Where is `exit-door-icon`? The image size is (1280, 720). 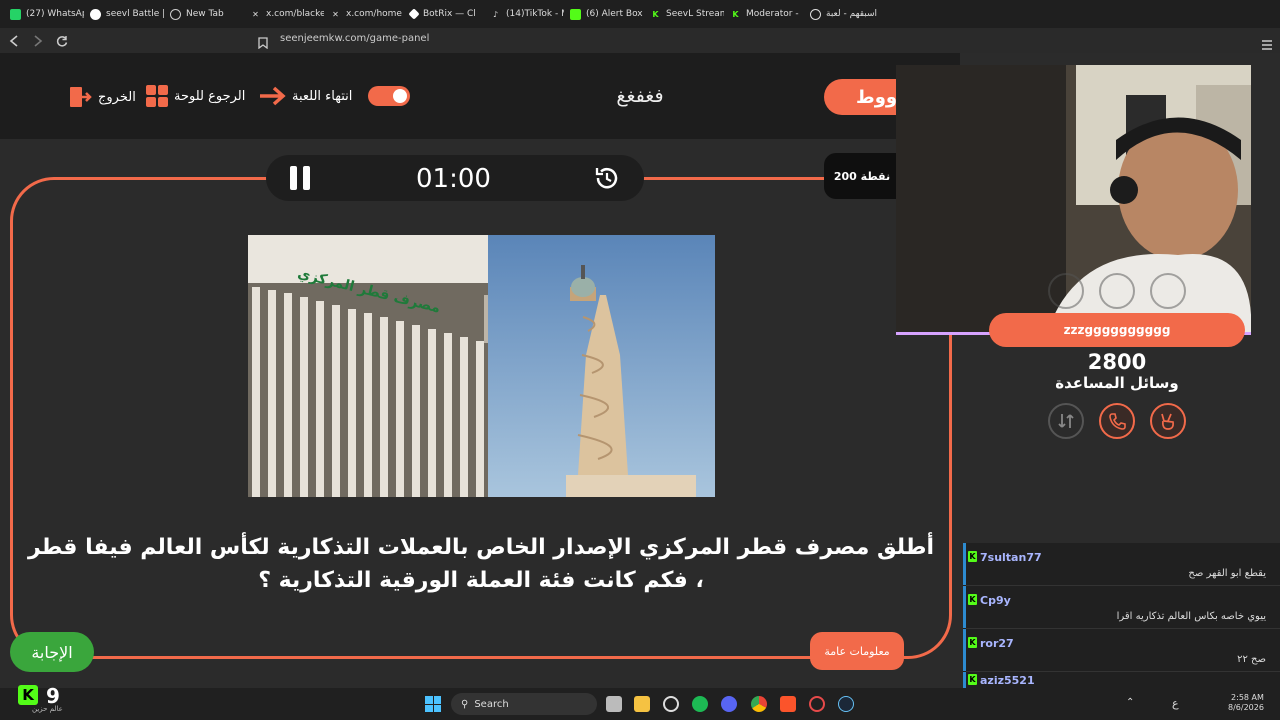
exit-door-icon is located at coordinates (81, 97).